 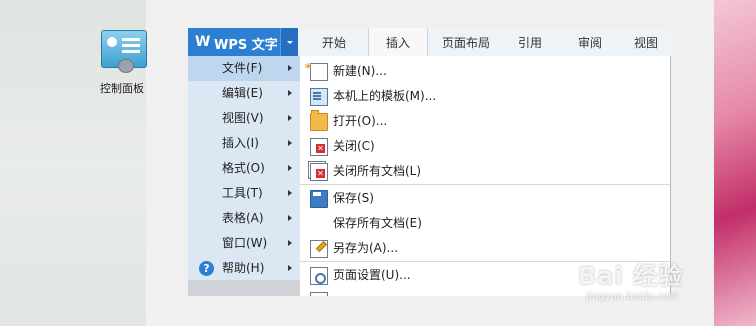 I want to click on close-document-icon, so click(x=319, y=147).